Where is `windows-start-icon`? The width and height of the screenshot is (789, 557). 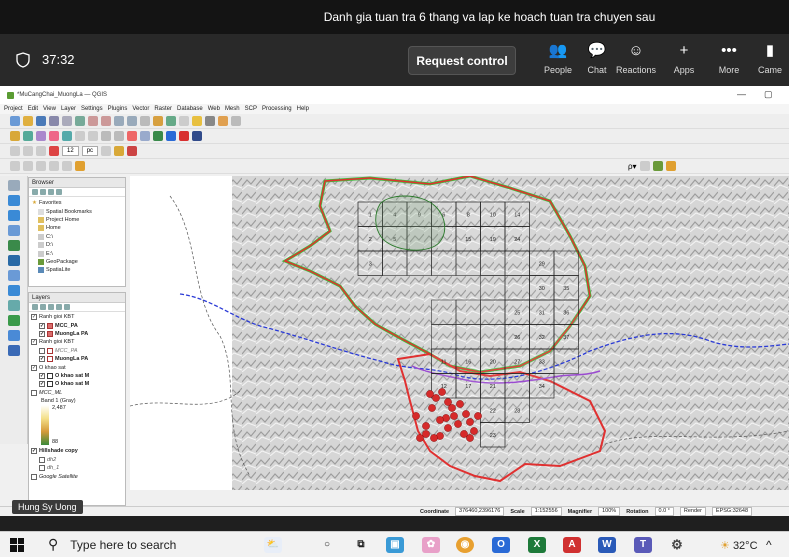 windows-start-icon is located at coordinates (17, 544).